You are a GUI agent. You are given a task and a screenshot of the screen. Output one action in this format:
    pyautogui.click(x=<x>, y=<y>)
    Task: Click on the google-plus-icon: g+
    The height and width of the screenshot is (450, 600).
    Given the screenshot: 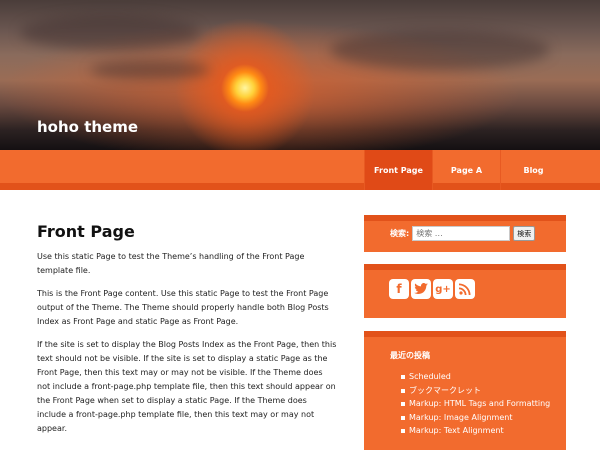 What is the action you would take?
    pyautogui.click(x=443, y=289)
    